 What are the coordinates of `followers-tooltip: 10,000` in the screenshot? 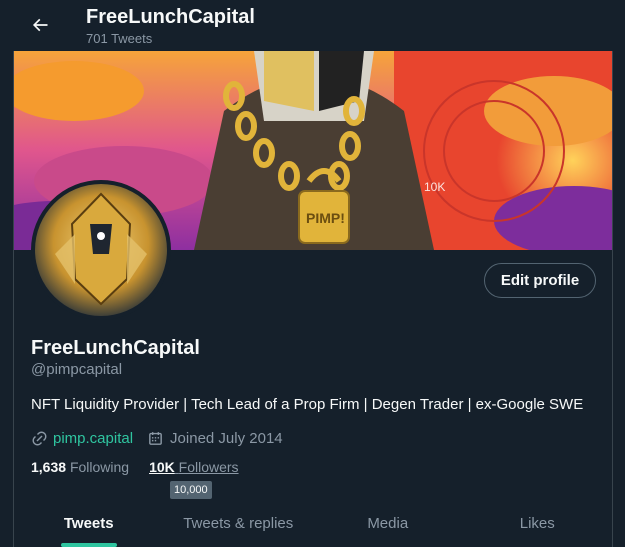 It's located at (191, 490).